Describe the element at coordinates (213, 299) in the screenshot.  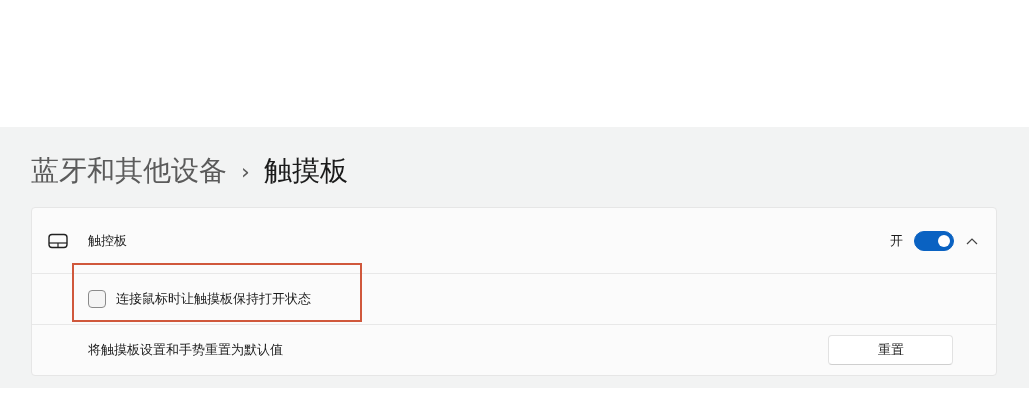
I see `checkbox-label: 连接鼠标时让触摸板保持打开状态` at that location.